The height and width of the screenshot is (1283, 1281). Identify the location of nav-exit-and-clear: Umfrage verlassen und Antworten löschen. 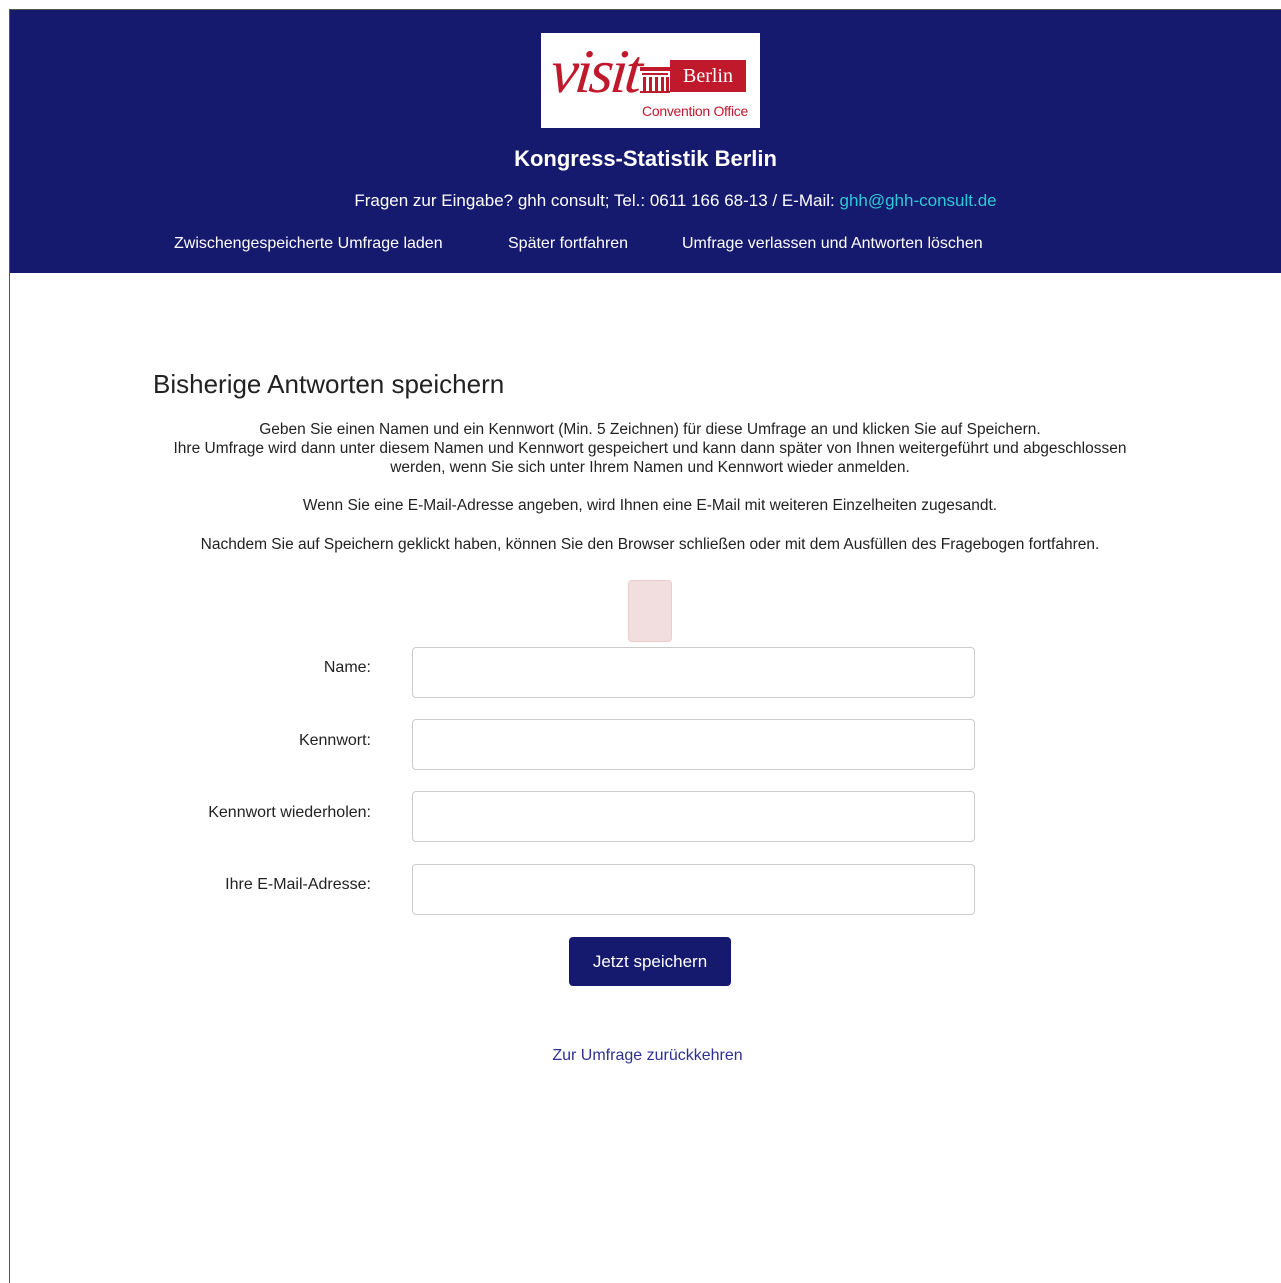
(832, 244).